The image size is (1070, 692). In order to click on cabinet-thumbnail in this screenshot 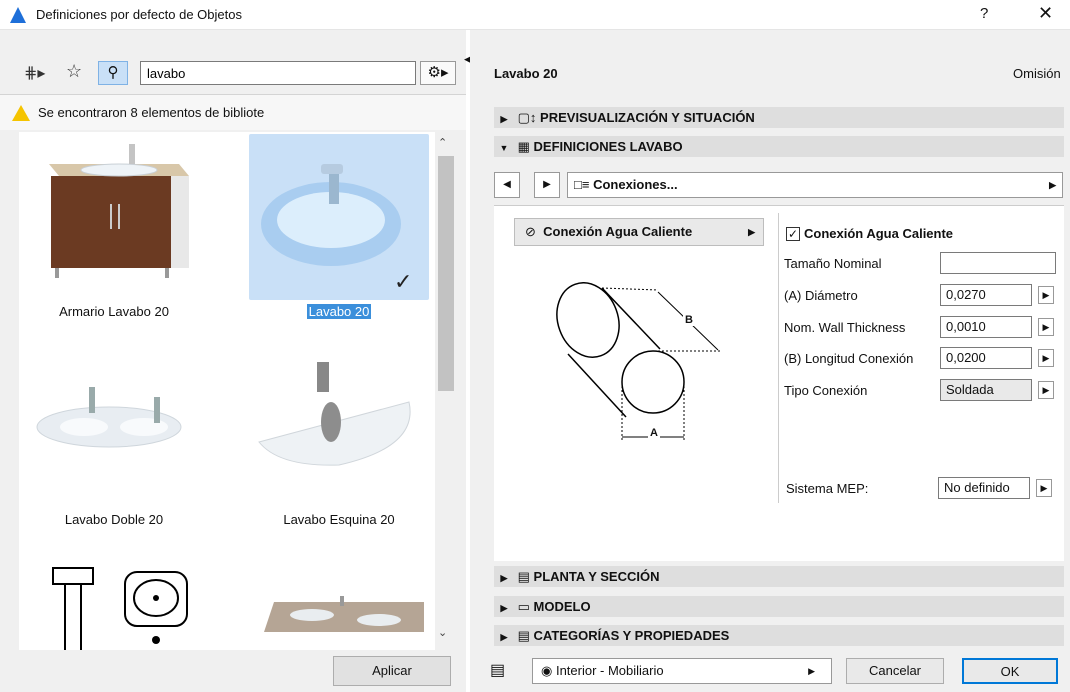, I will do `click(119, 211)`.